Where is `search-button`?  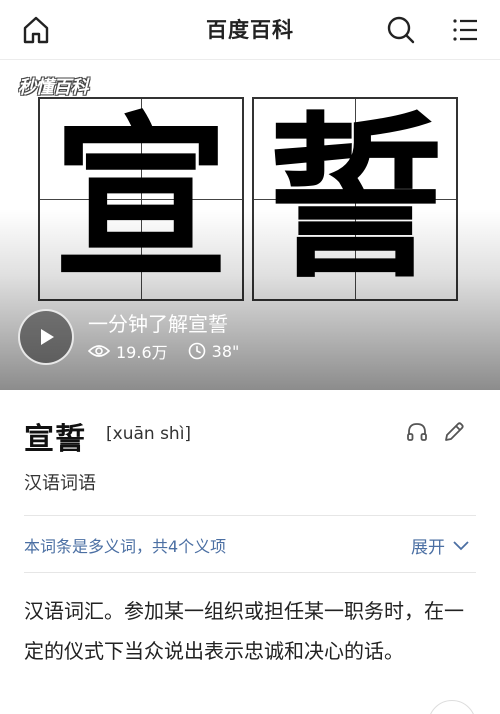
search-button is located at coordinates (401, 30).